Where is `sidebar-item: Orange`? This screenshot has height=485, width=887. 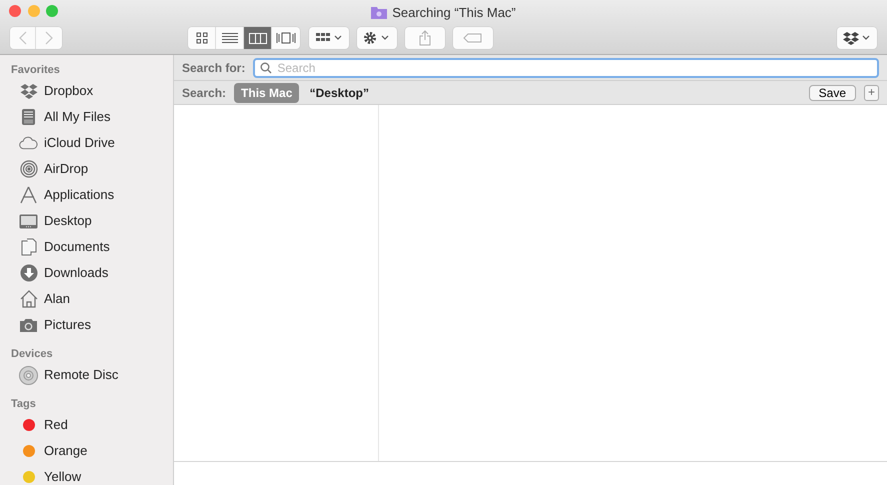
sidebar-item: Orange is located at coordinates (86, 451).